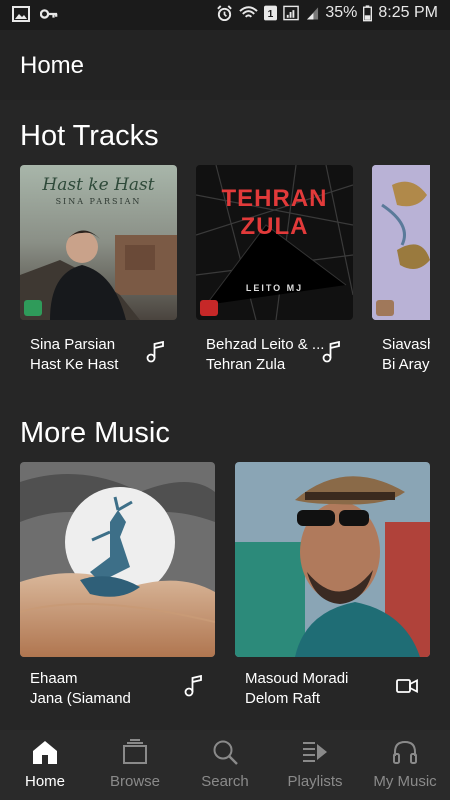 Image resolution: width=450 pixels, height=800 pixels. I want to click on nav-search: Search, so click(225, 765).